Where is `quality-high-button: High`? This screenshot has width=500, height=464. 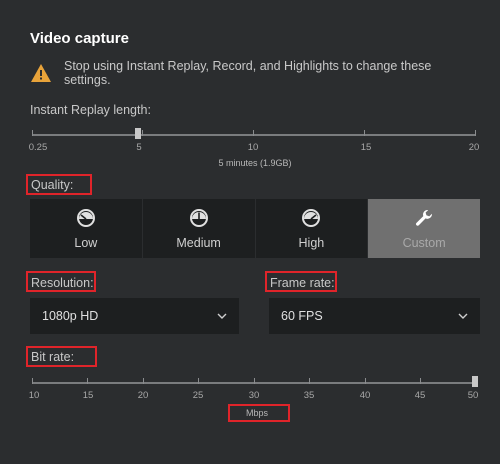
quality-high-button: High is located at coordinates (311, 228).